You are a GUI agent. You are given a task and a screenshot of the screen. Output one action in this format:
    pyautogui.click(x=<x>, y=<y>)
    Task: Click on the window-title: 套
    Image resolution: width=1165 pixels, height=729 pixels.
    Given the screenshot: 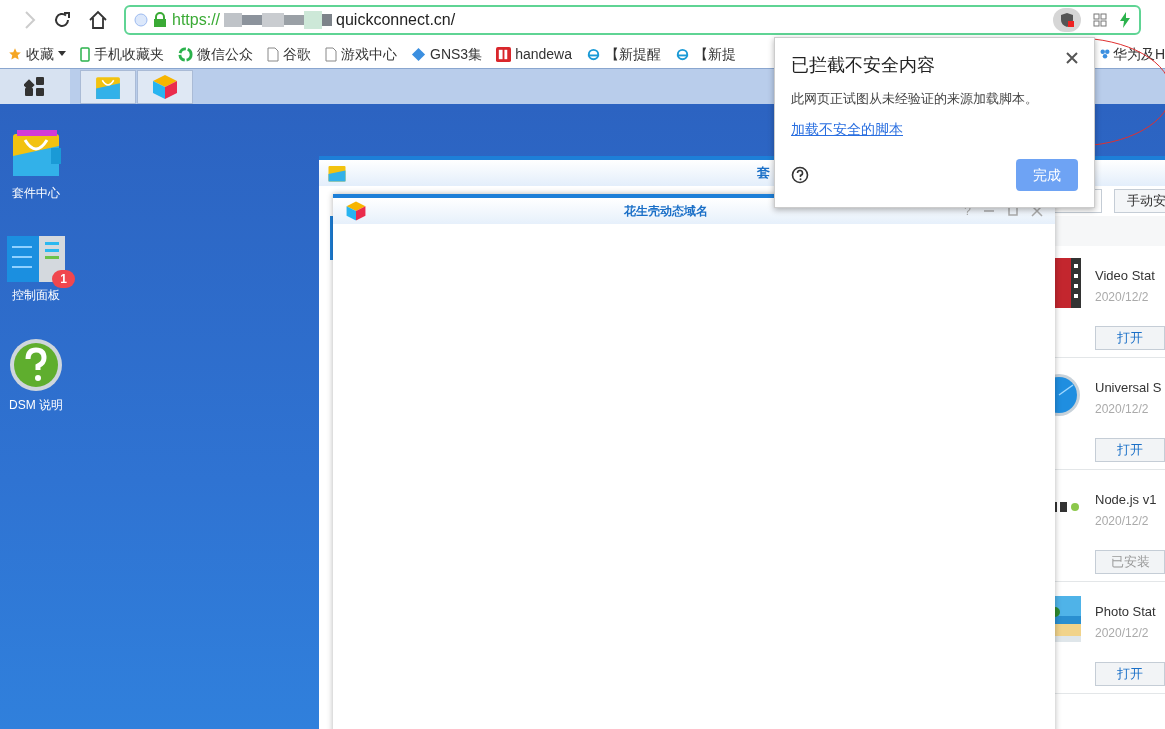 What is the action you would take?
    pyautogui.click(x=763, y=173)
    